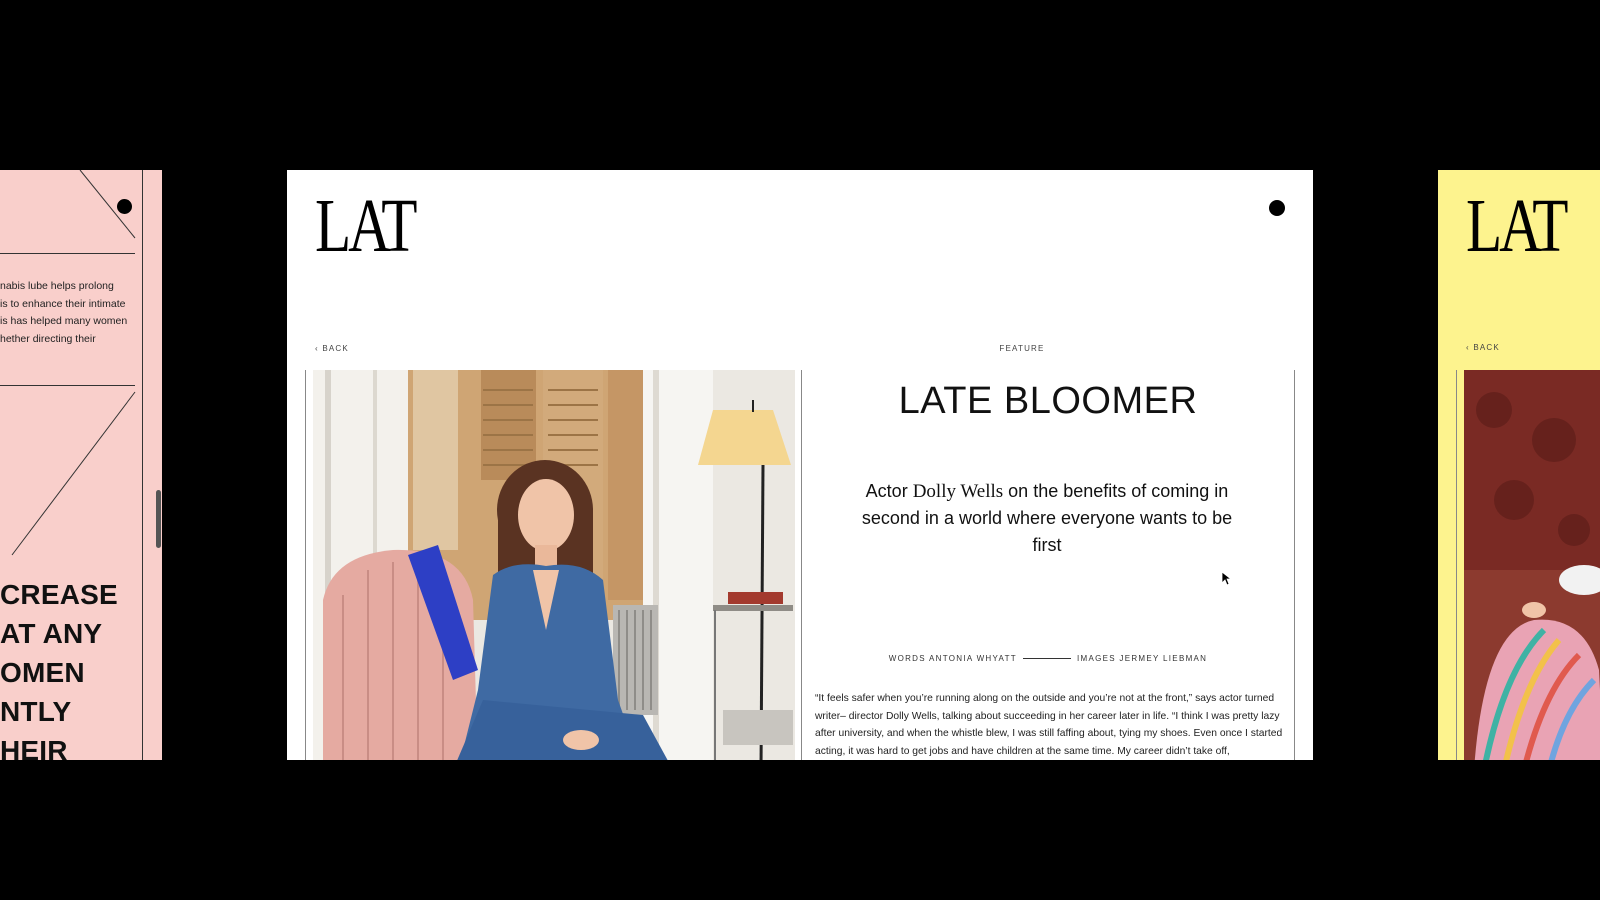 This screenshot has width=1600, height=900. Describe the element at coordinates (158, 519) in the screenshot. I see `scrollbar-thumb` at that location.